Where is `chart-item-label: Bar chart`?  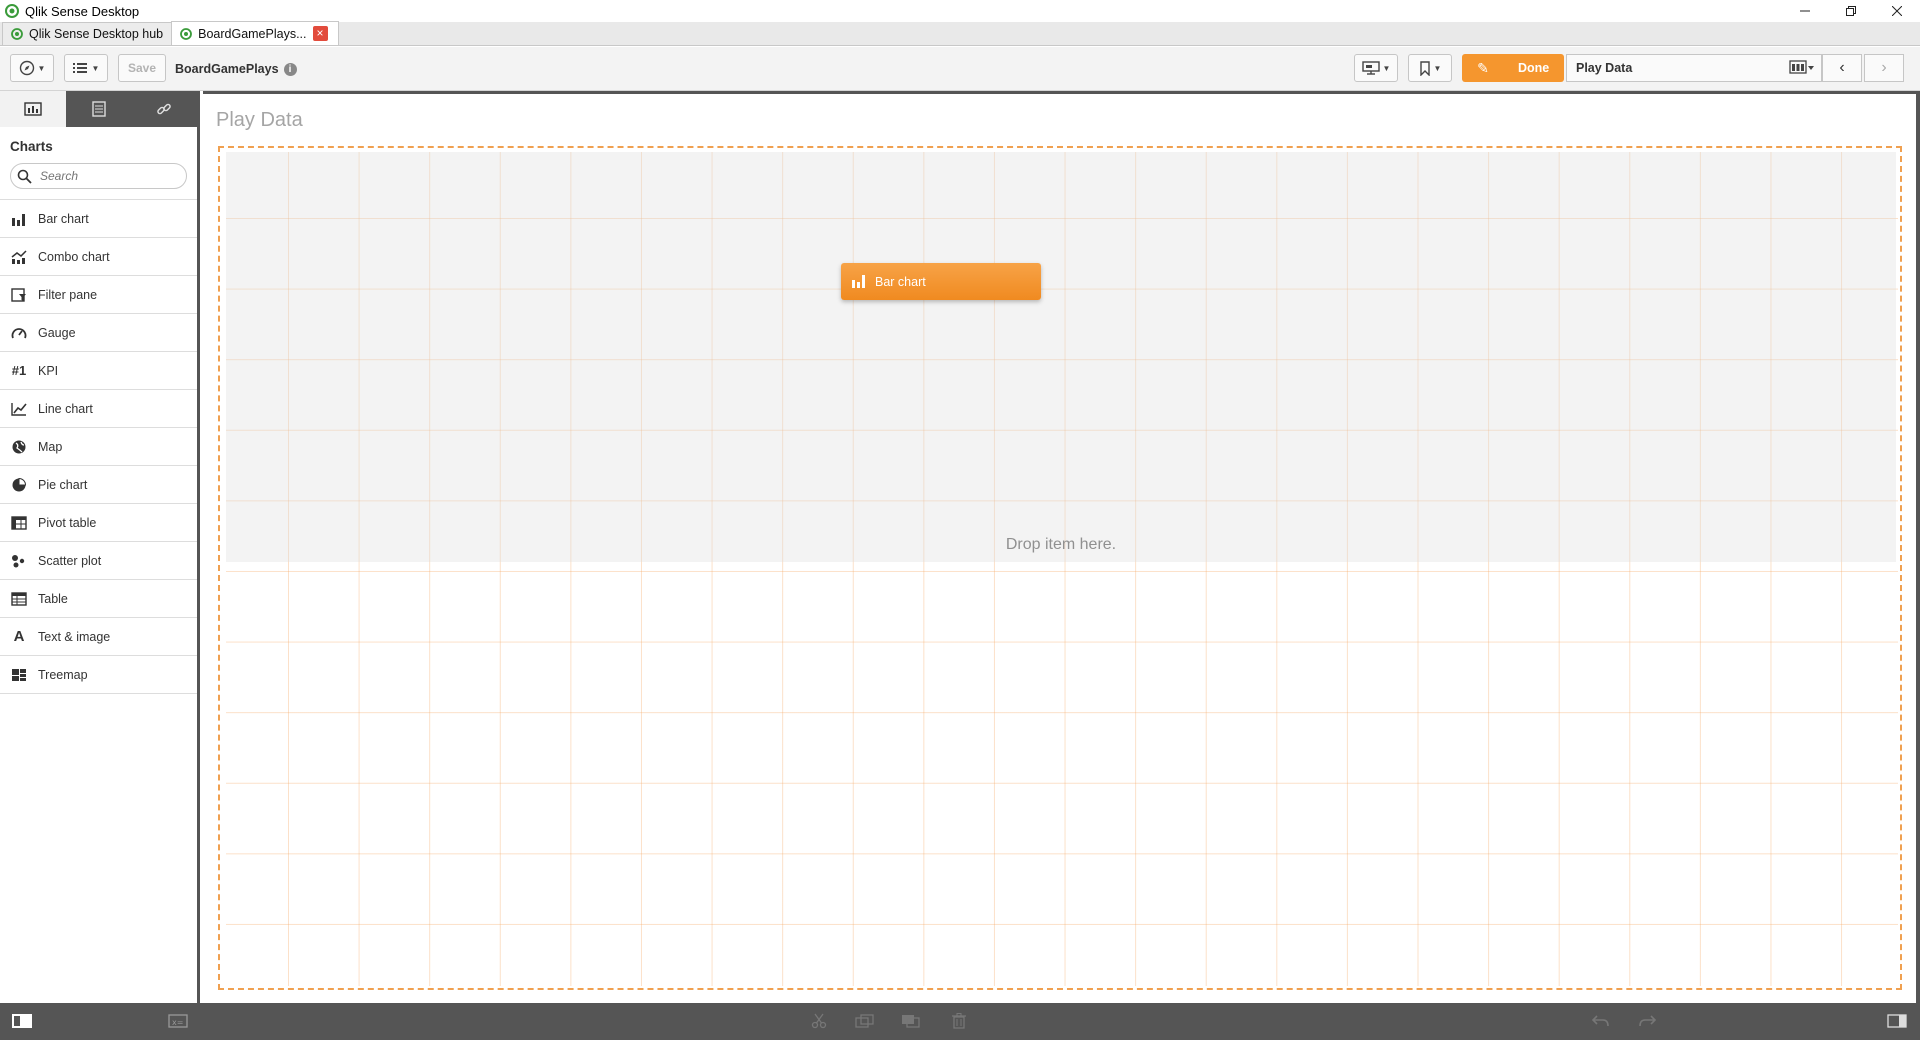 chart-item-label: Bar chart is located at coordinates (63, 218).